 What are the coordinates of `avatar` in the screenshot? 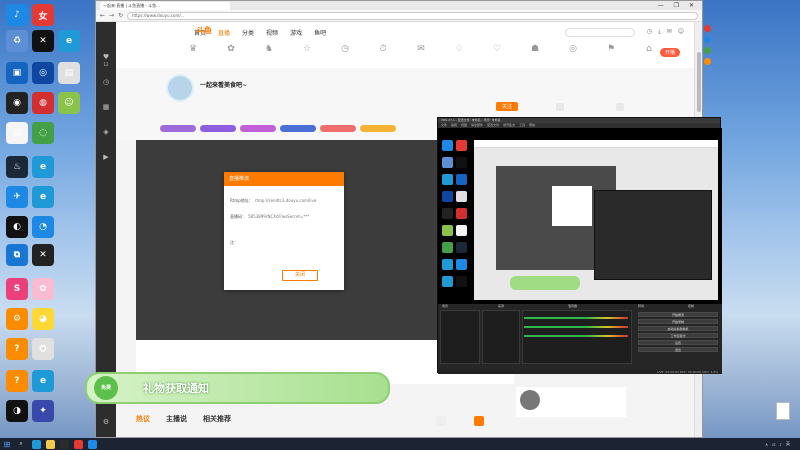 It's located at (180, 88).